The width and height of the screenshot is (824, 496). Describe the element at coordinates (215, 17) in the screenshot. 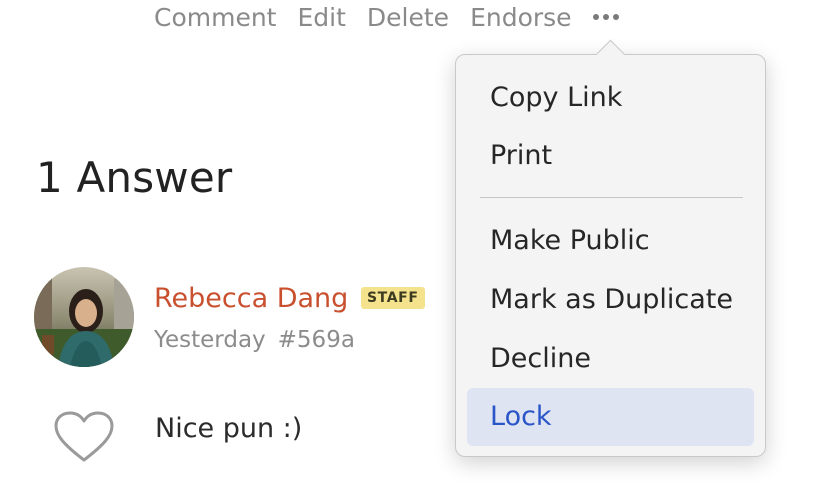

I see `comment-button: Comment` at that location.